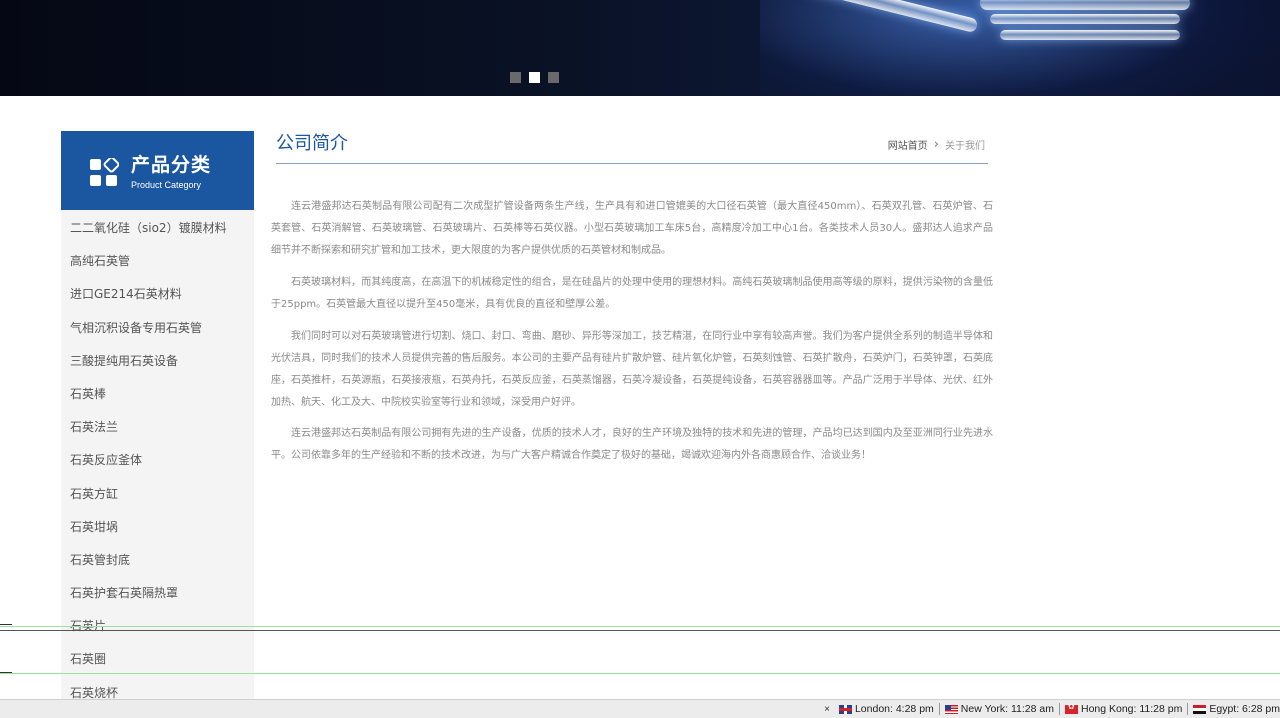 This screenshot has height=718, width=1280. I want to click on category-item: 三酸提纯用石英设备, so click(157, 361).